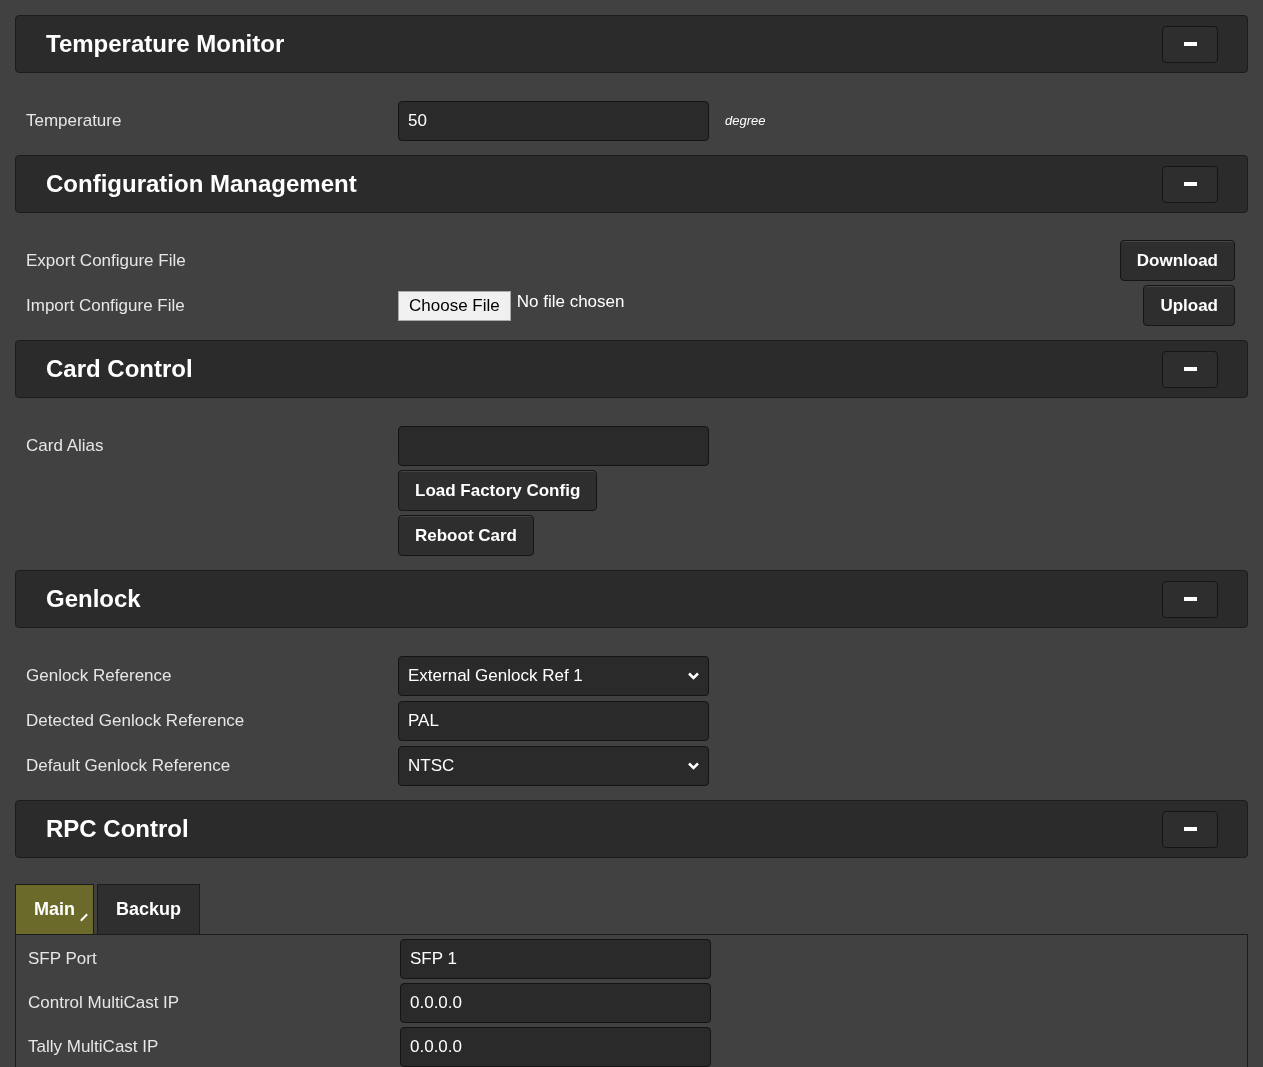 The image size is (1263, 1067). What do you see at coordinates (93, 599) in the screenshot?
I see `section-title: Genlock` at bounding box center [93, 599].